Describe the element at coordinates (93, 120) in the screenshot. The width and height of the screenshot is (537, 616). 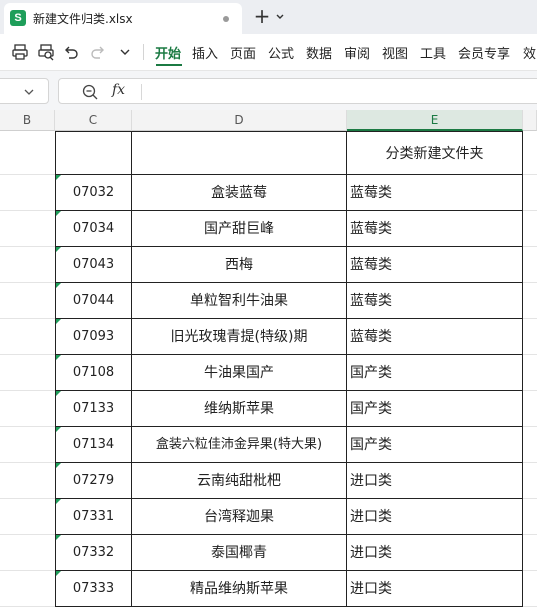
I see `column-header-c: C` at that location.